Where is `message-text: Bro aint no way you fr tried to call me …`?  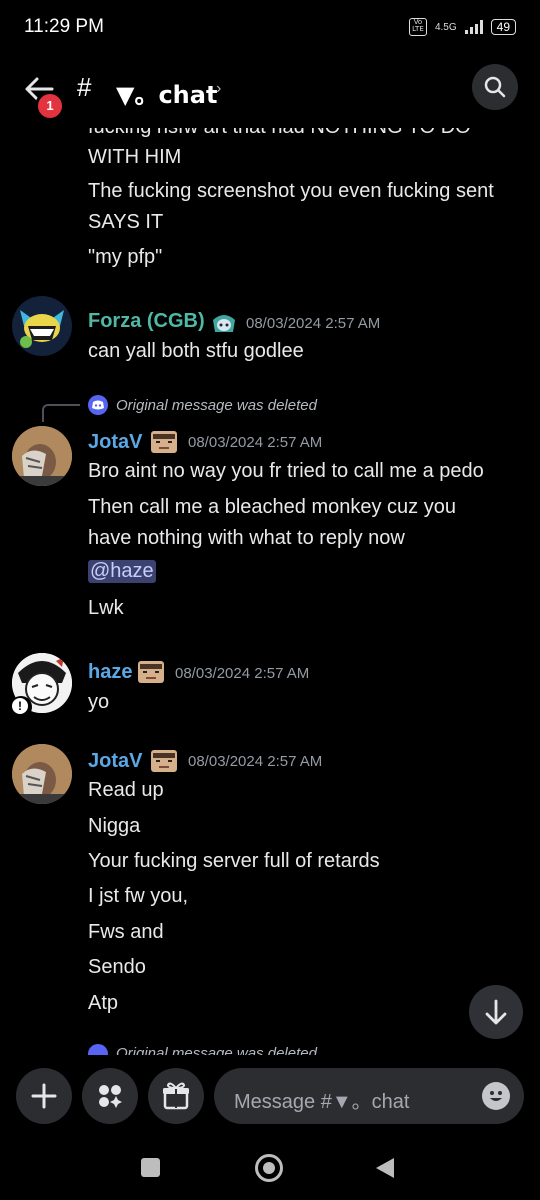
message-text: Bro aint no way you fr tried to call me … is located at coordinates (286, 471).